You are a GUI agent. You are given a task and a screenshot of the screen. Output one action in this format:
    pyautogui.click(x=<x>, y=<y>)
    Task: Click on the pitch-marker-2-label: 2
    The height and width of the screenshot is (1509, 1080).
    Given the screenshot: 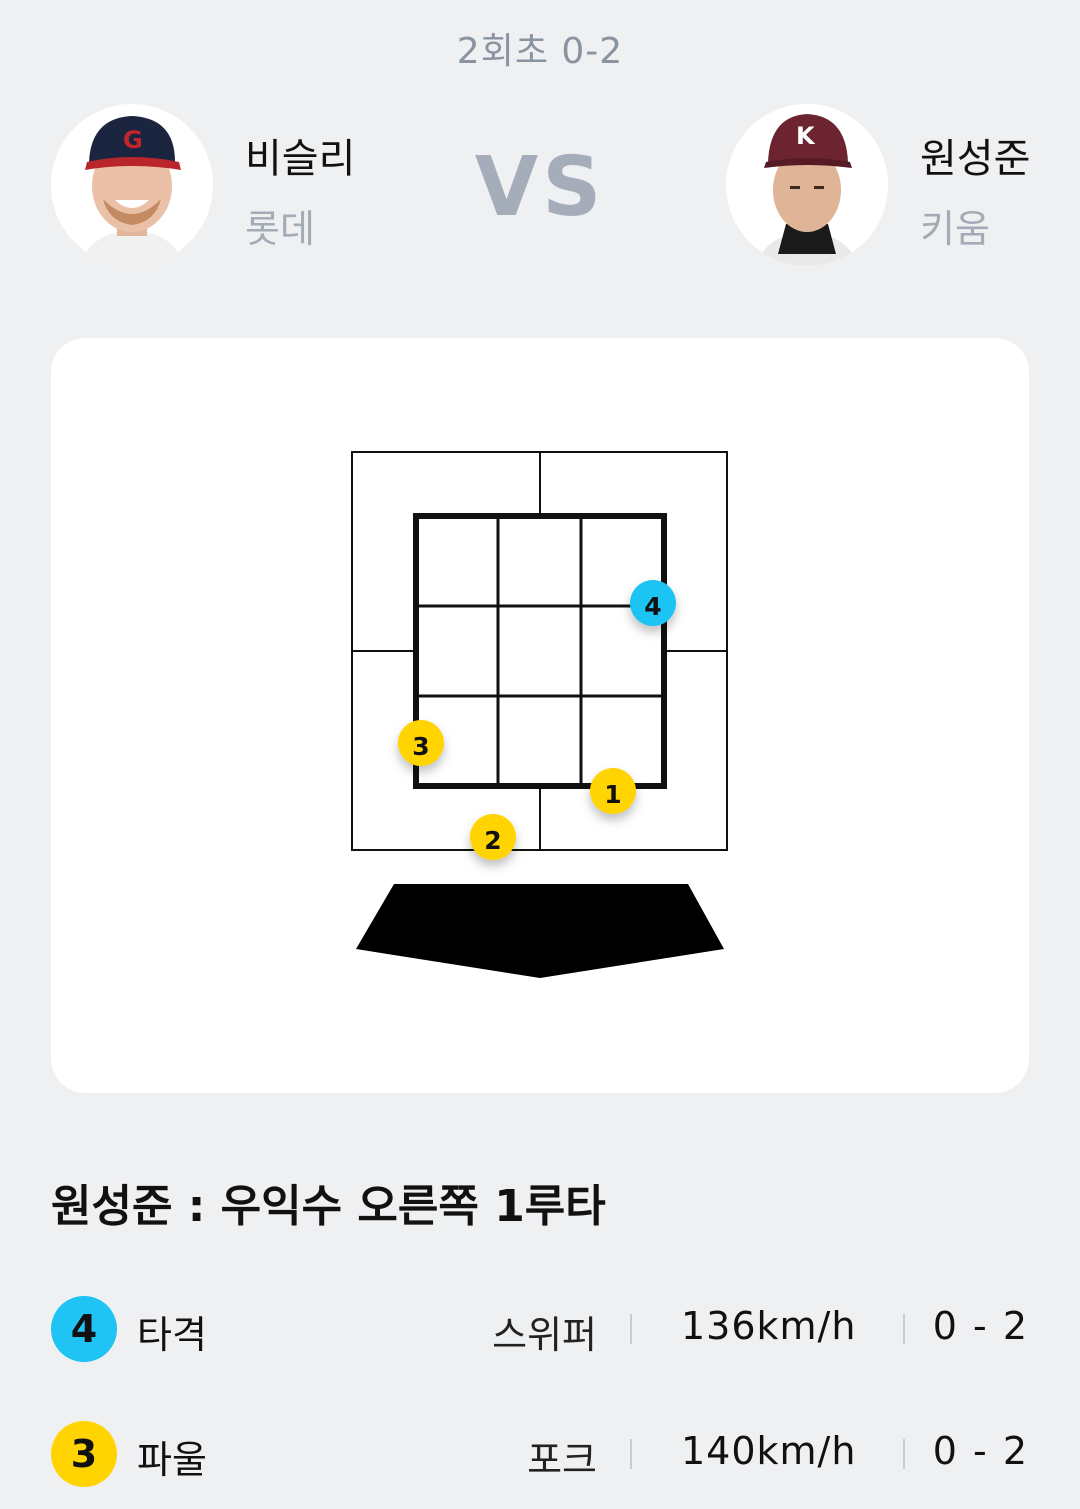 What is the action you would take?
    pyautogui.click(x=492, y=840)
    